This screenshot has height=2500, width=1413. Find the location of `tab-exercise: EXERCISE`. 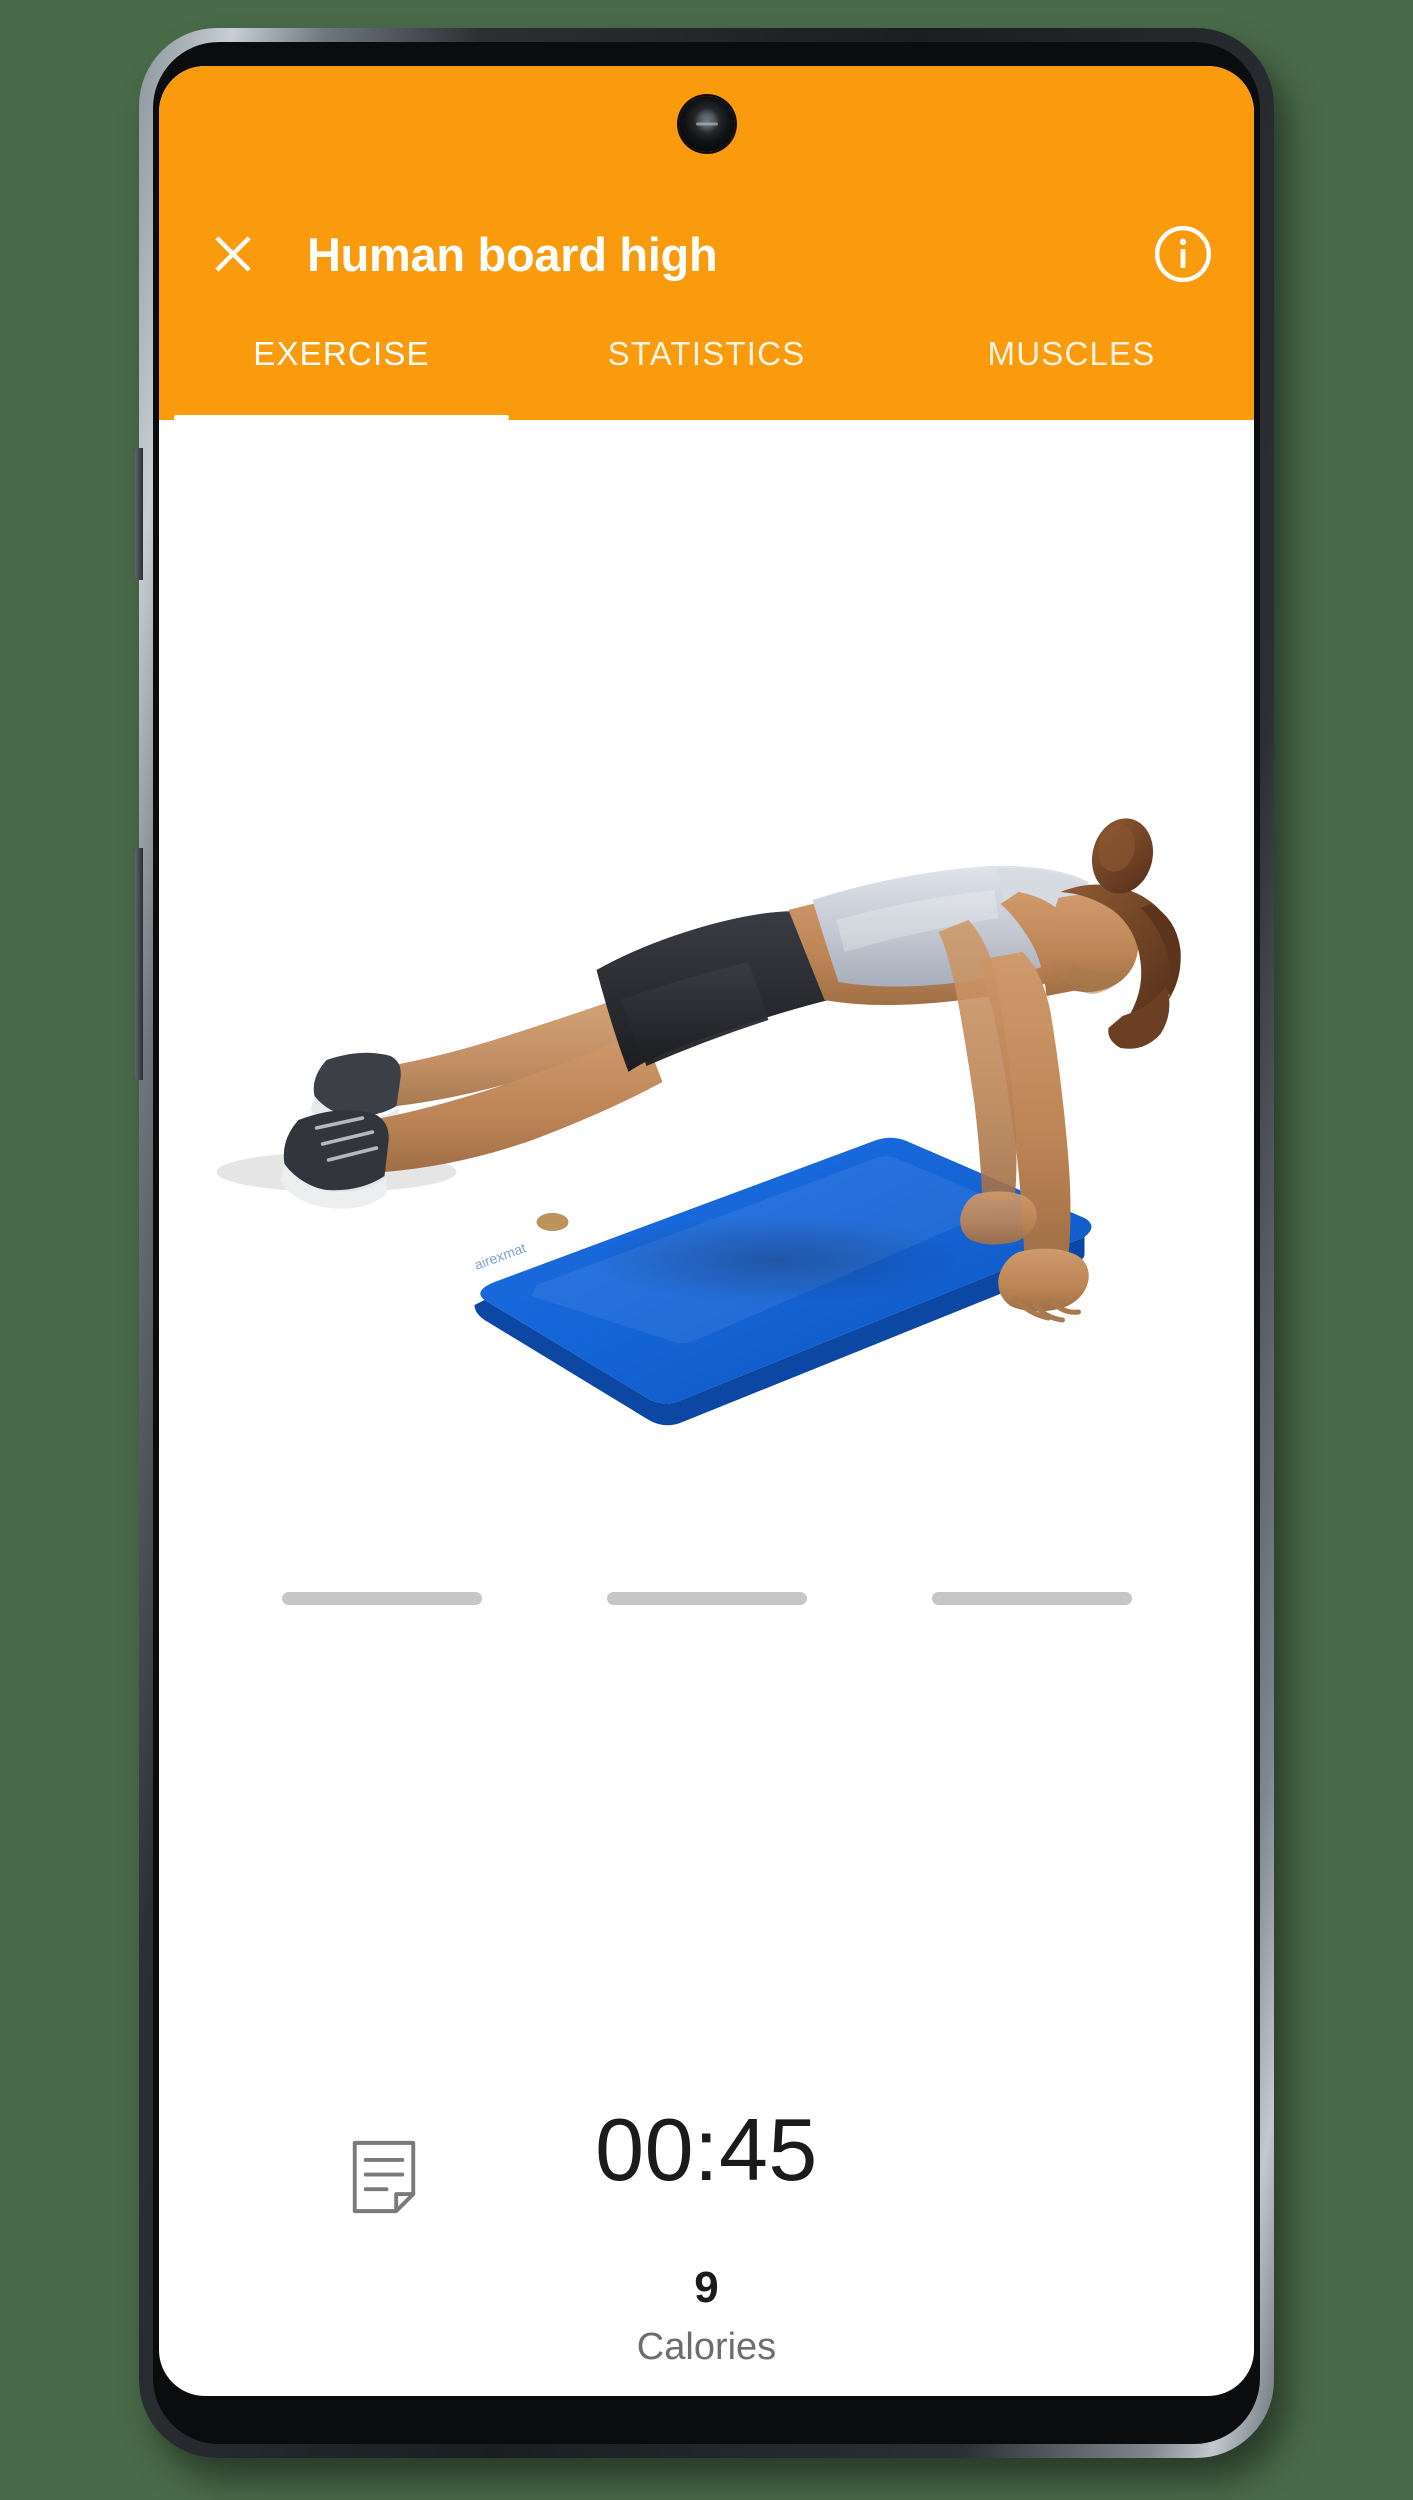

tab-exercise: EXERCISE is located at coordinates (341, 376).